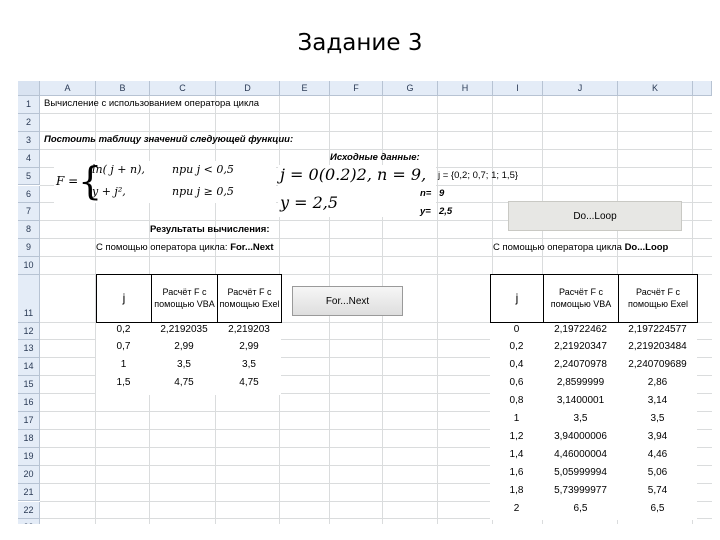  Describe the element at coordinates (163, 247) in the screenshot. I see `cell-a9-prefix: С помощью оператора цикла:` at that location.